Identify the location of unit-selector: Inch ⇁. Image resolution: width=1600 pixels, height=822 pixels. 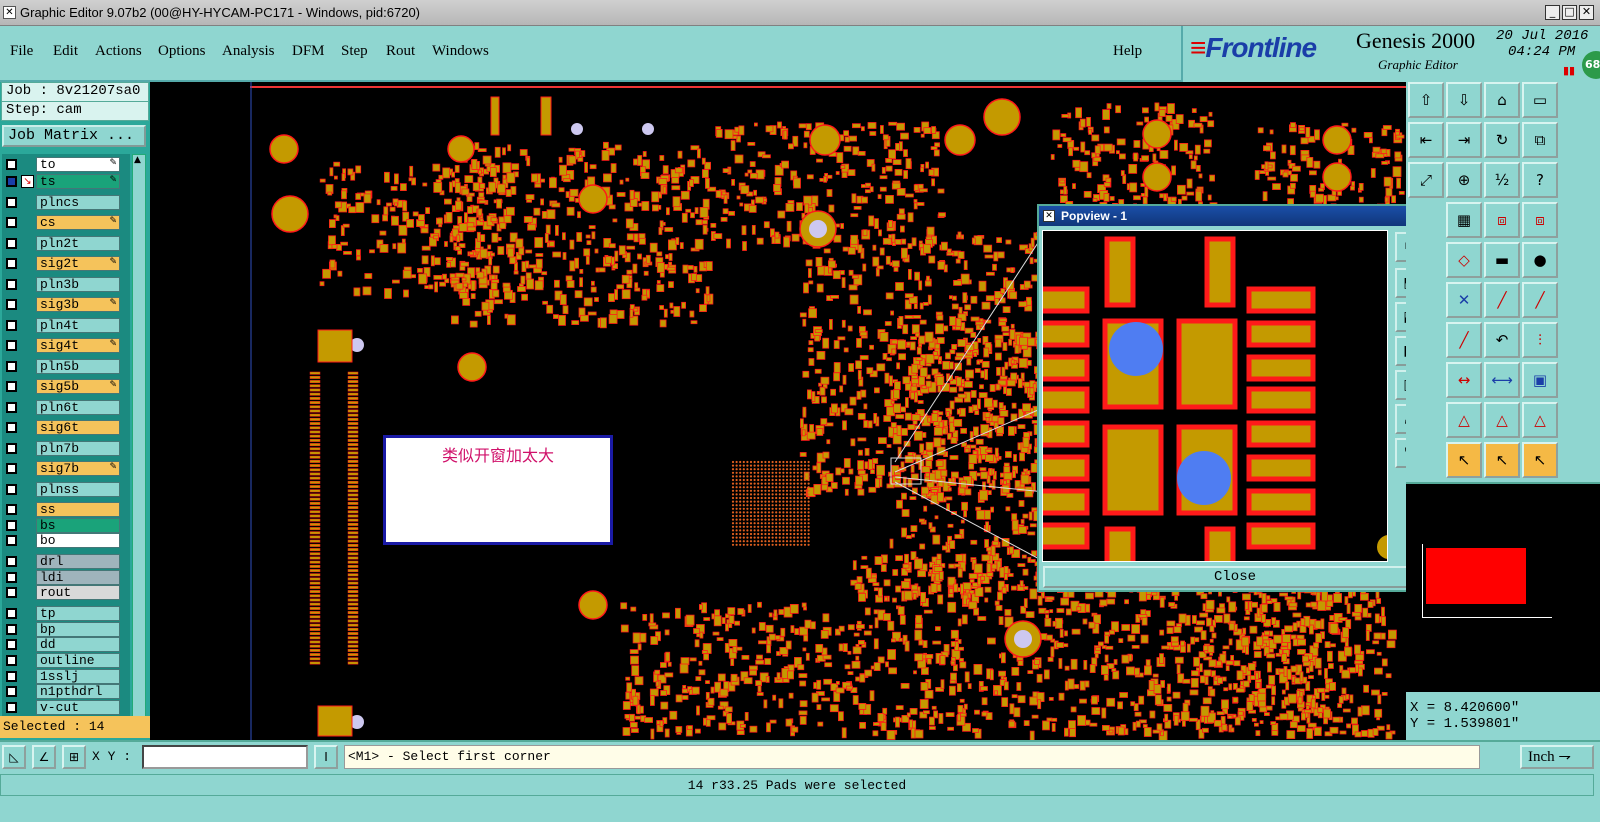
(1557, 757).